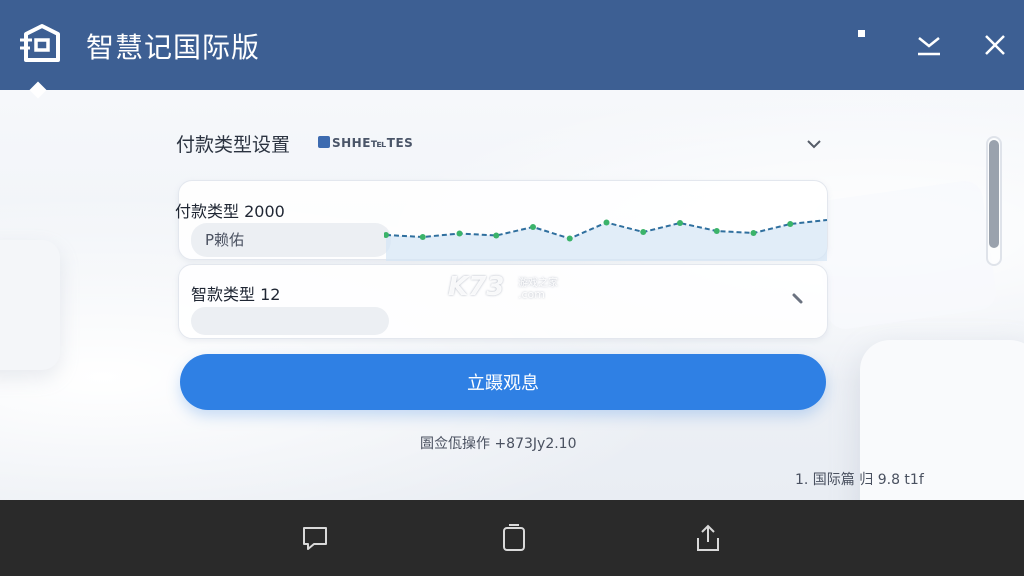  What do you see at coordinates (324, 142) in the screenshot?
I see `badge-icon` at bounding box center [324, 142].